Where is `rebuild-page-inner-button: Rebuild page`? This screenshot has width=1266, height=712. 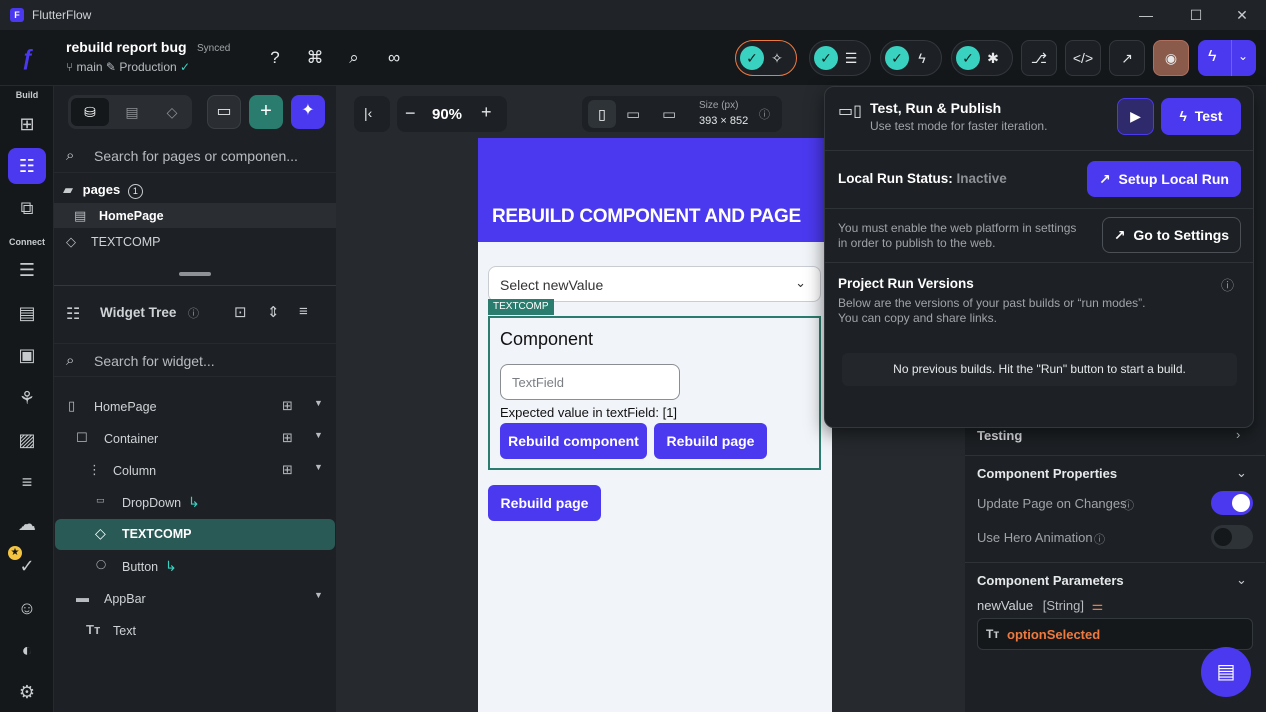 rebuild-page-inner-button: Rebuild page is located at coordinates (710, 441).